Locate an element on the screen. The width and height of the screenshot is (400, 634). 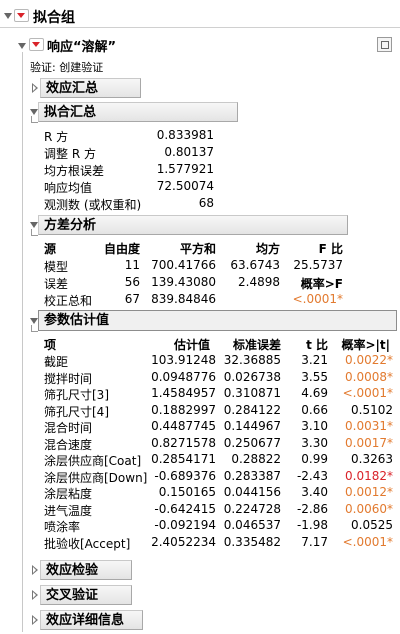
estimate-std-error: 0.044156 is located at coordinates (252, 492).